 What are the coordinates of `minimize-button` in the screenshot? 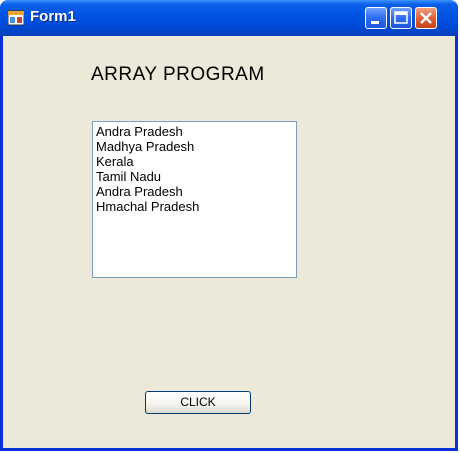 It's located at (376, 18).